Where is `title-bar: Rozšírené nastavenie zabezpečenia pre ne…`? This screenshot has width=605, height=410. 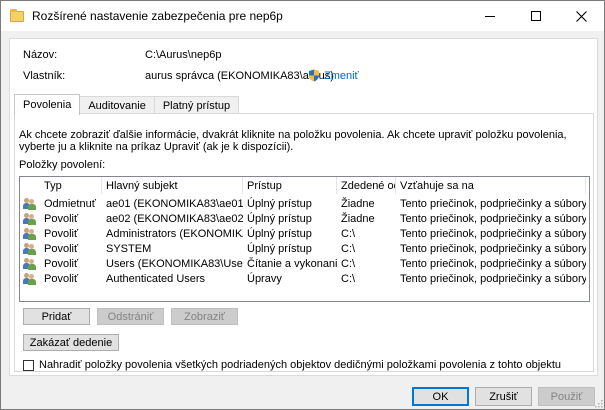 title-bar: Rozšírené nastavenie zabezpečenia pre ne… is located at coordinates (302, 16).